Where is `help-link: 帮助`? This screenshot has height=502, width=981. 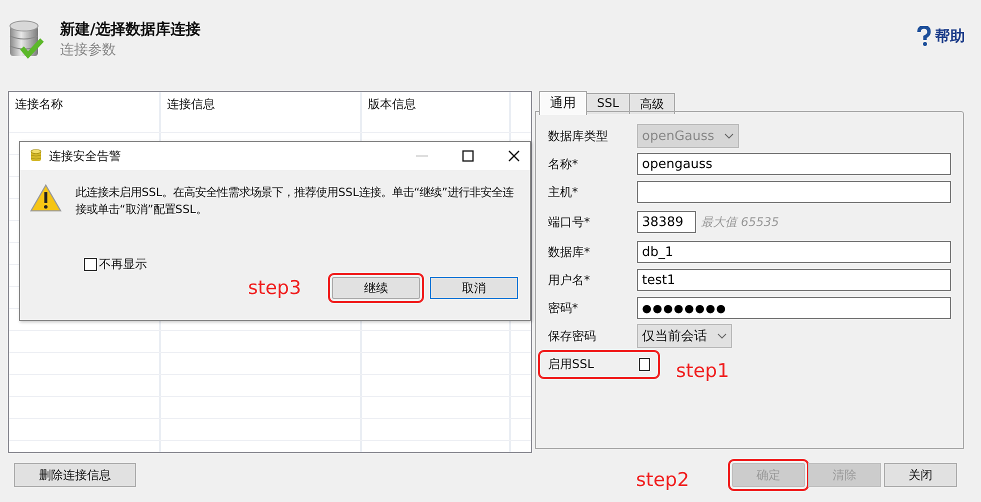 help-link: 帮助 is located at coordinates (940, 36).